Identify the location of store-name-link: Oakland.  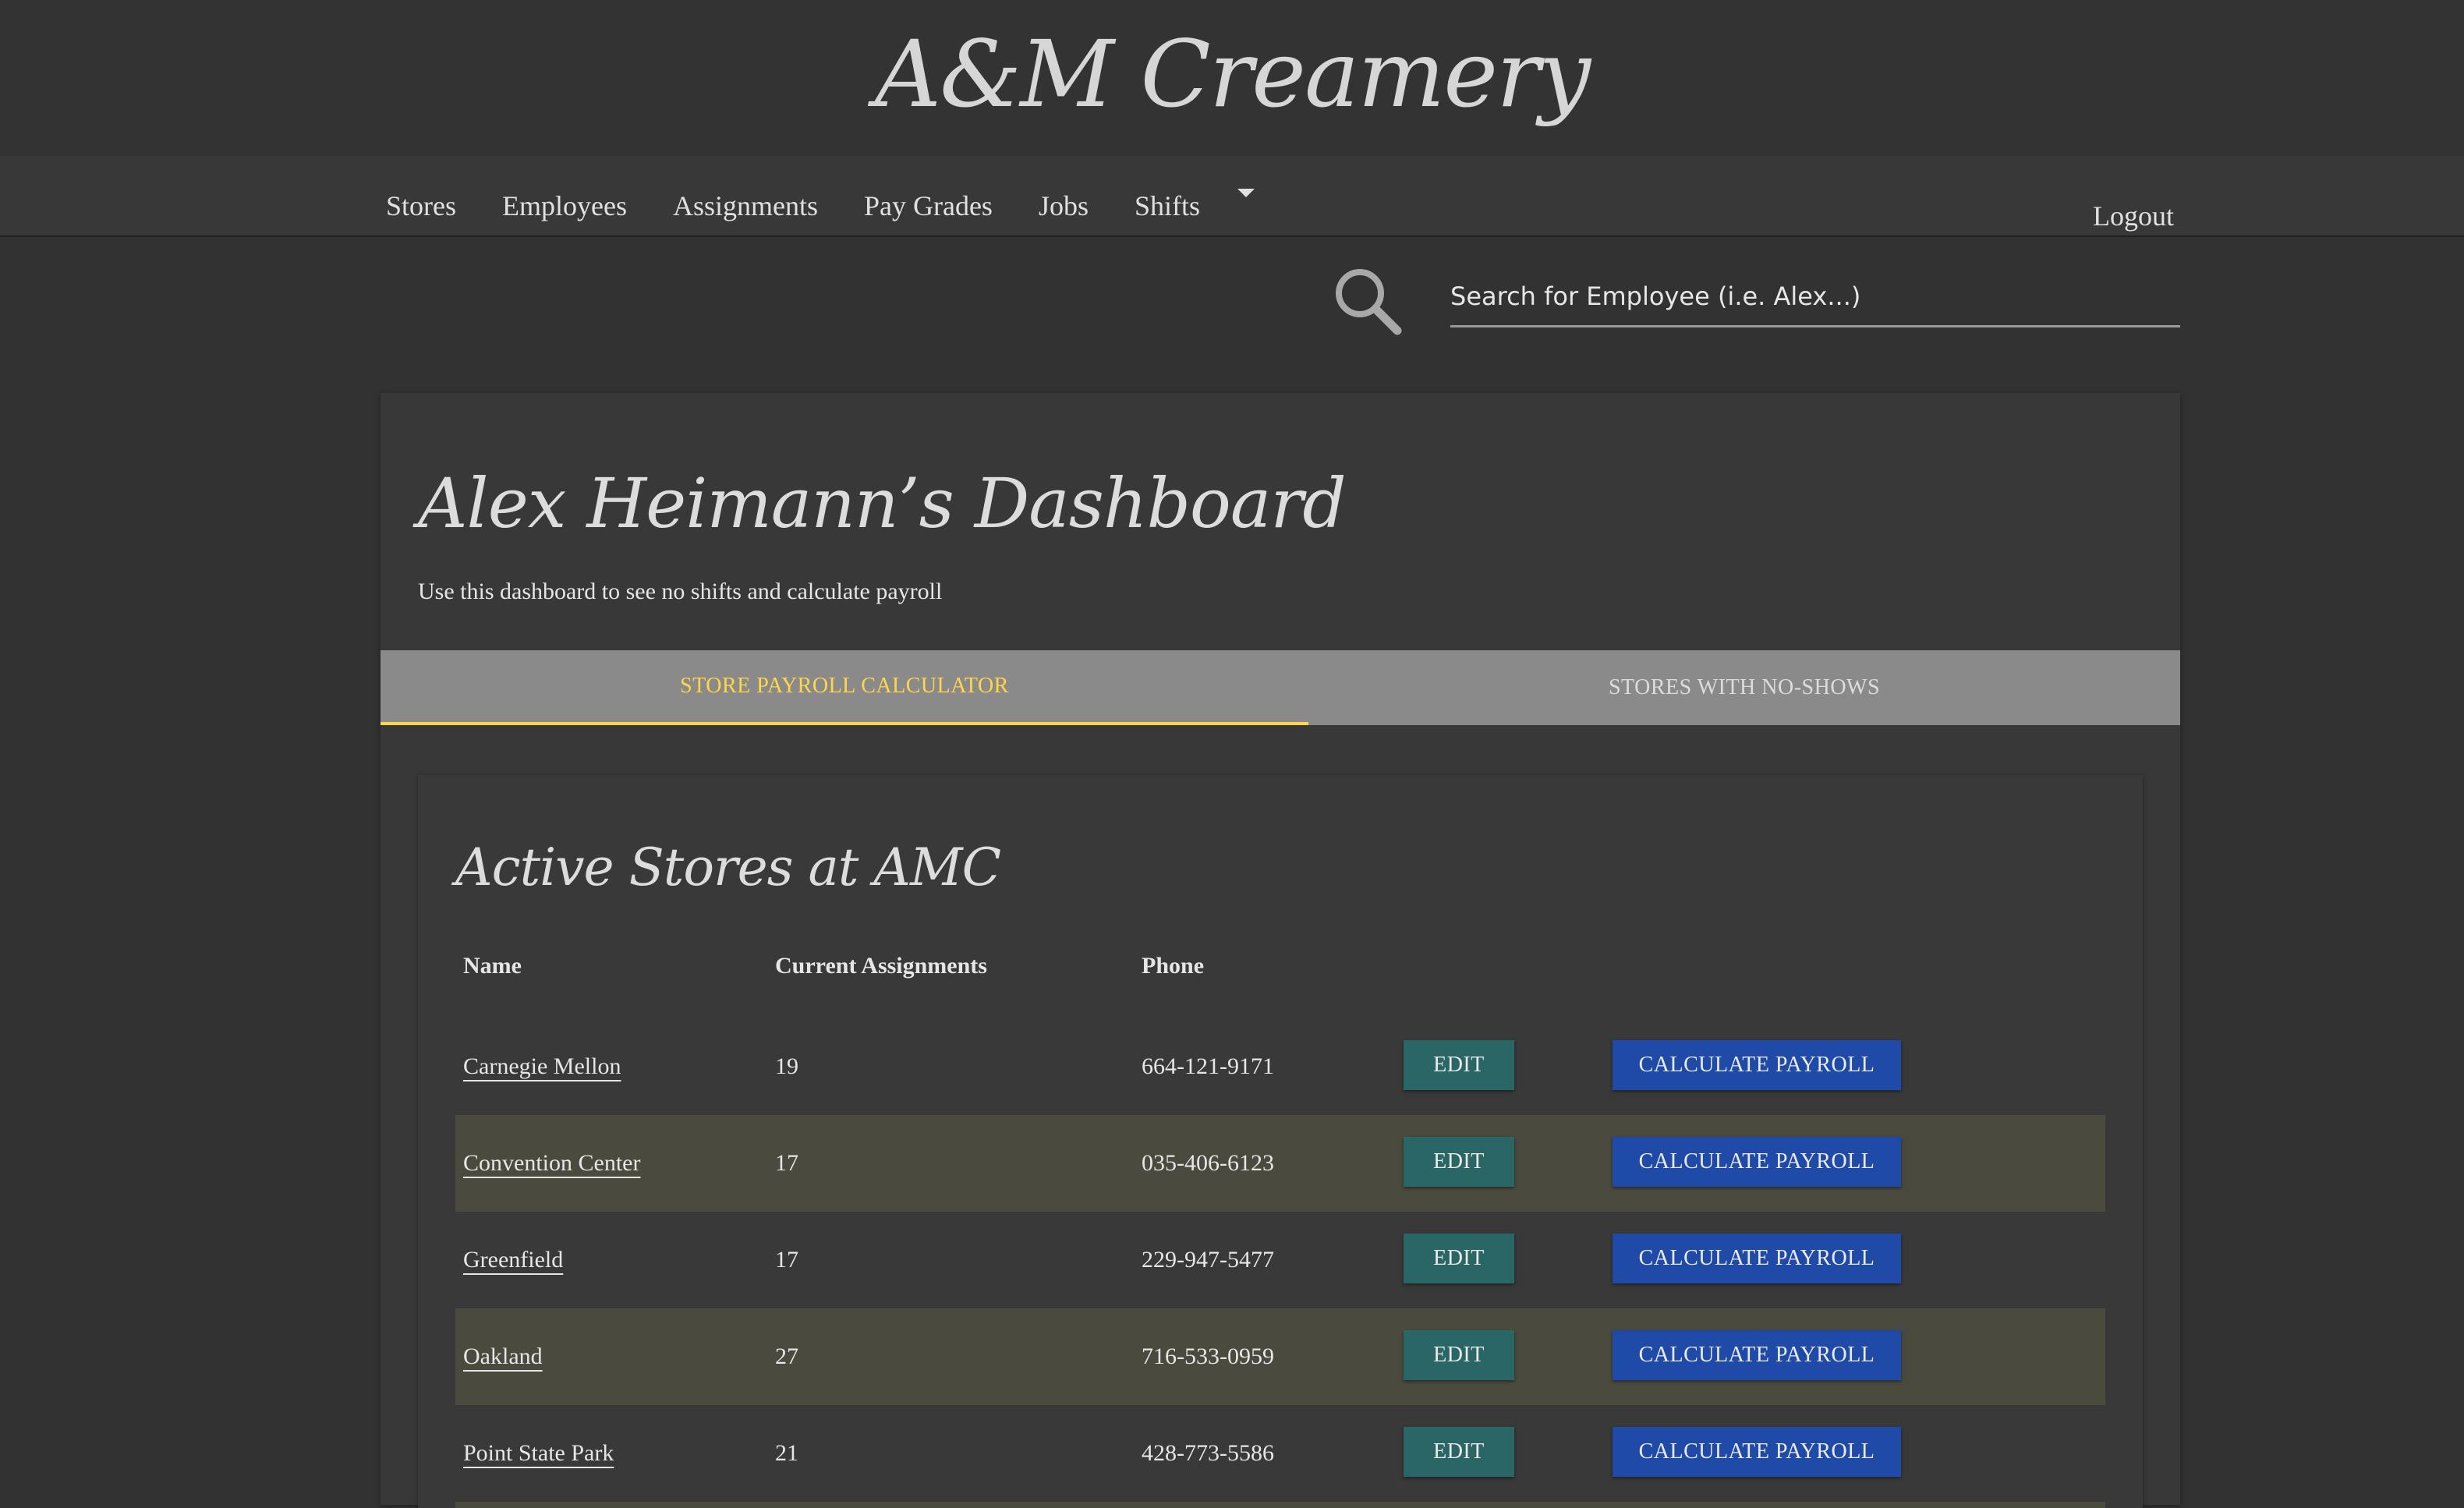
(503, 1356).